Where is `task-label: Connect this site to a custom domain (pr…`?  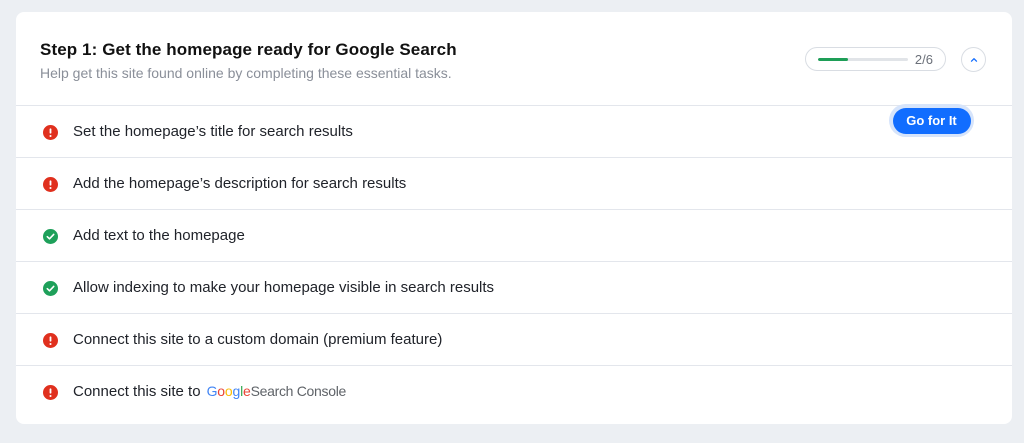
task-label: Connect this site to a custom domain (pr… is located at coordinates (258, 339).